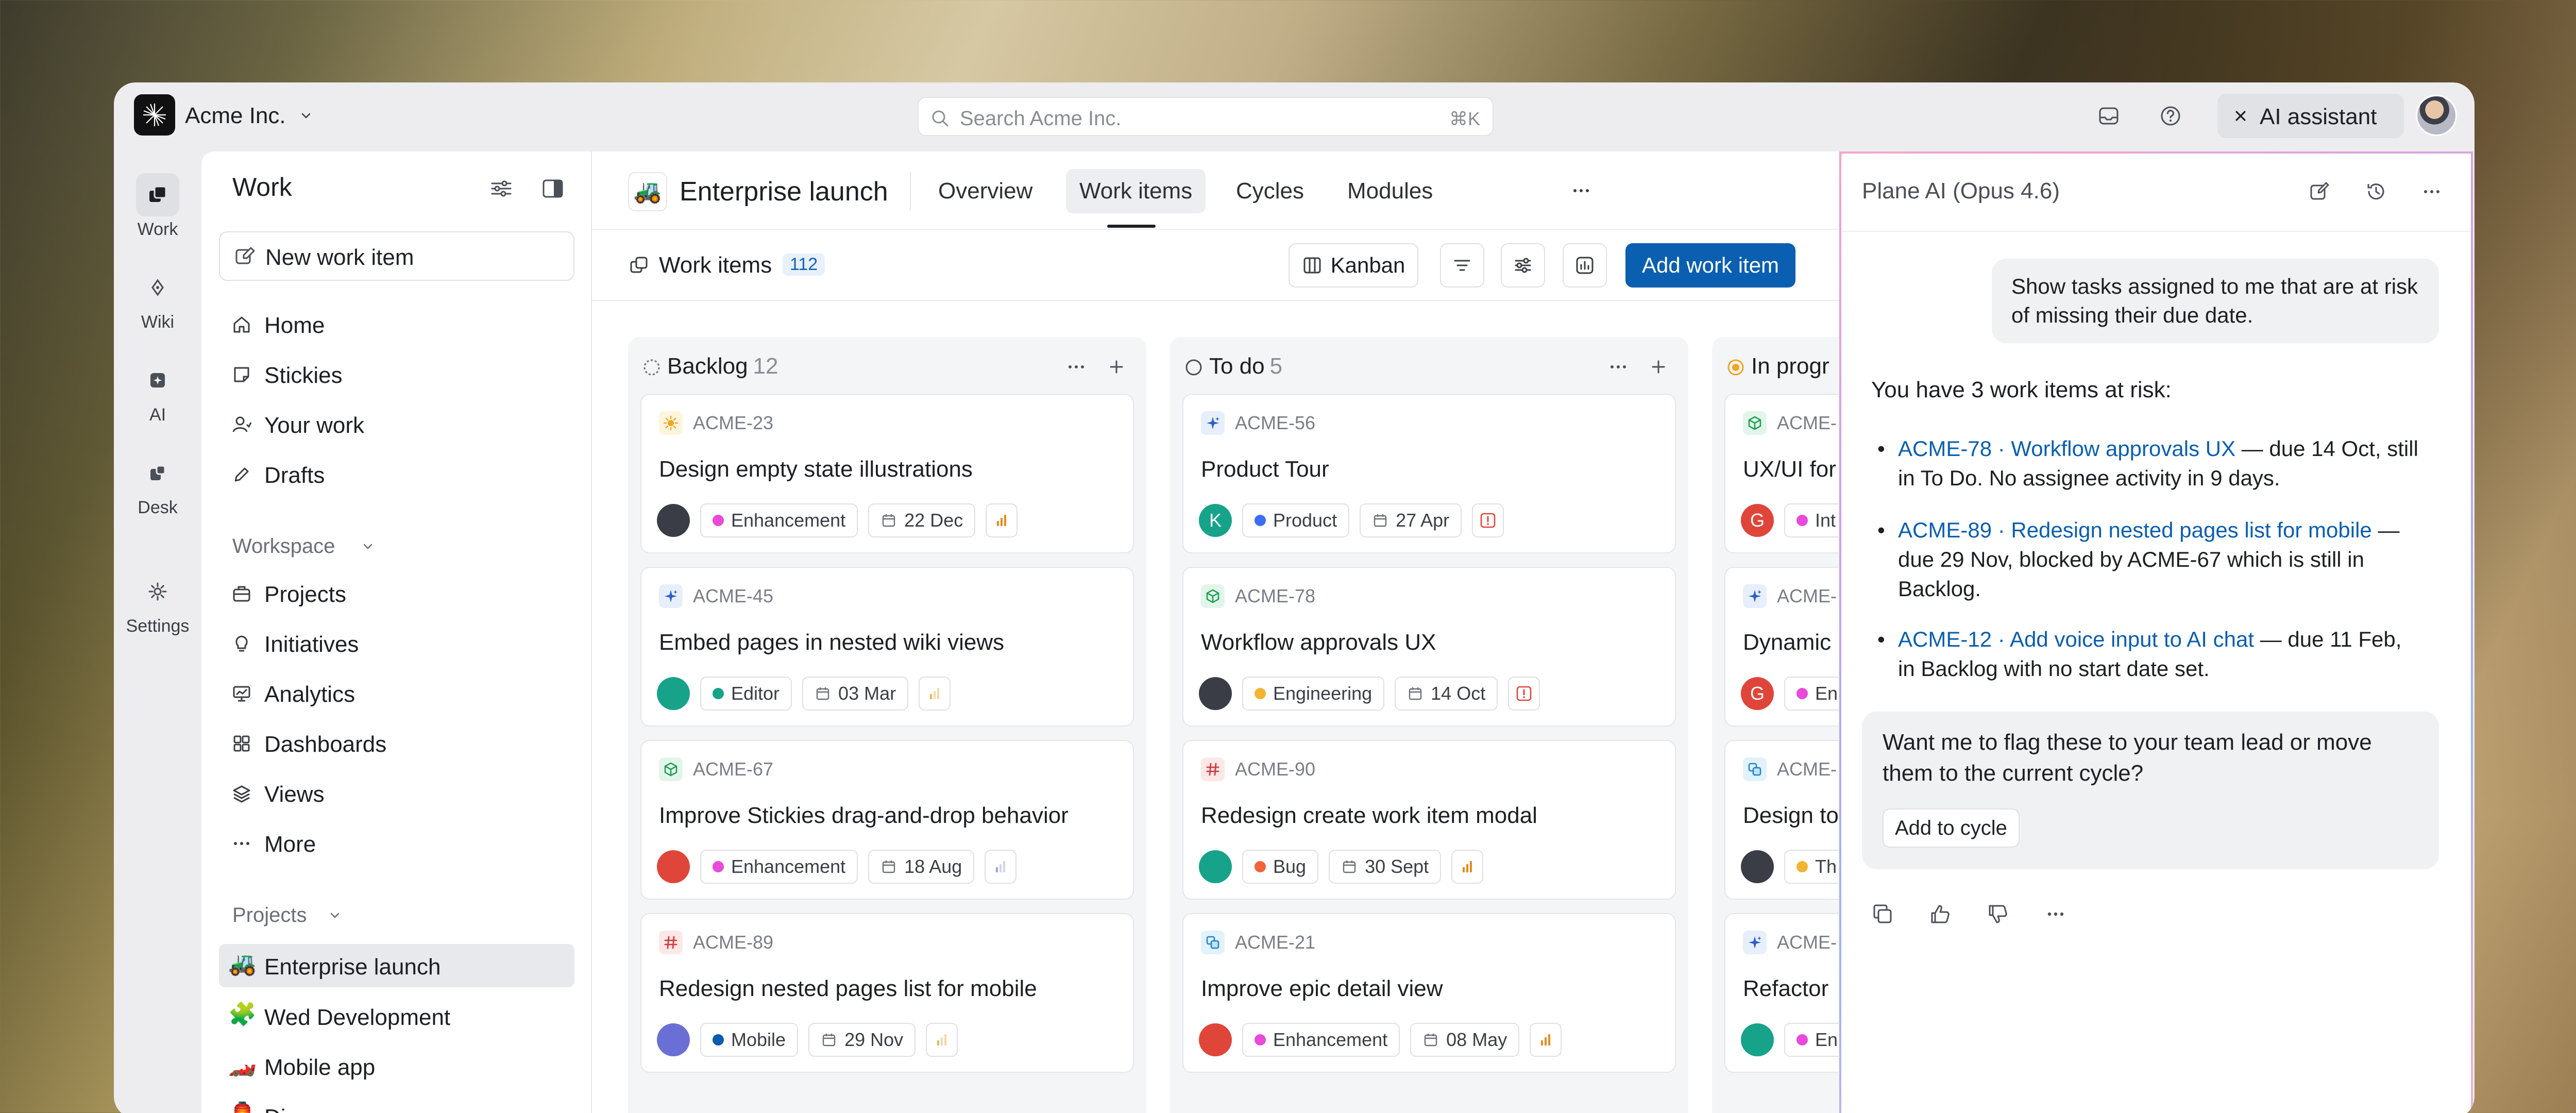  I want to click on project-title: Enterprise launch, so click(784, 191).